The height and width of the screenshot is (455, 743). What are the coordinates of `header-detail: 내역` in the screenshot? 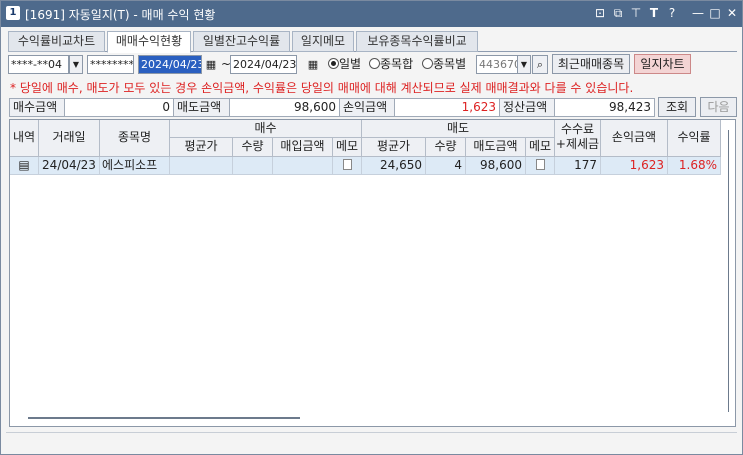 It's located at (24, 138).